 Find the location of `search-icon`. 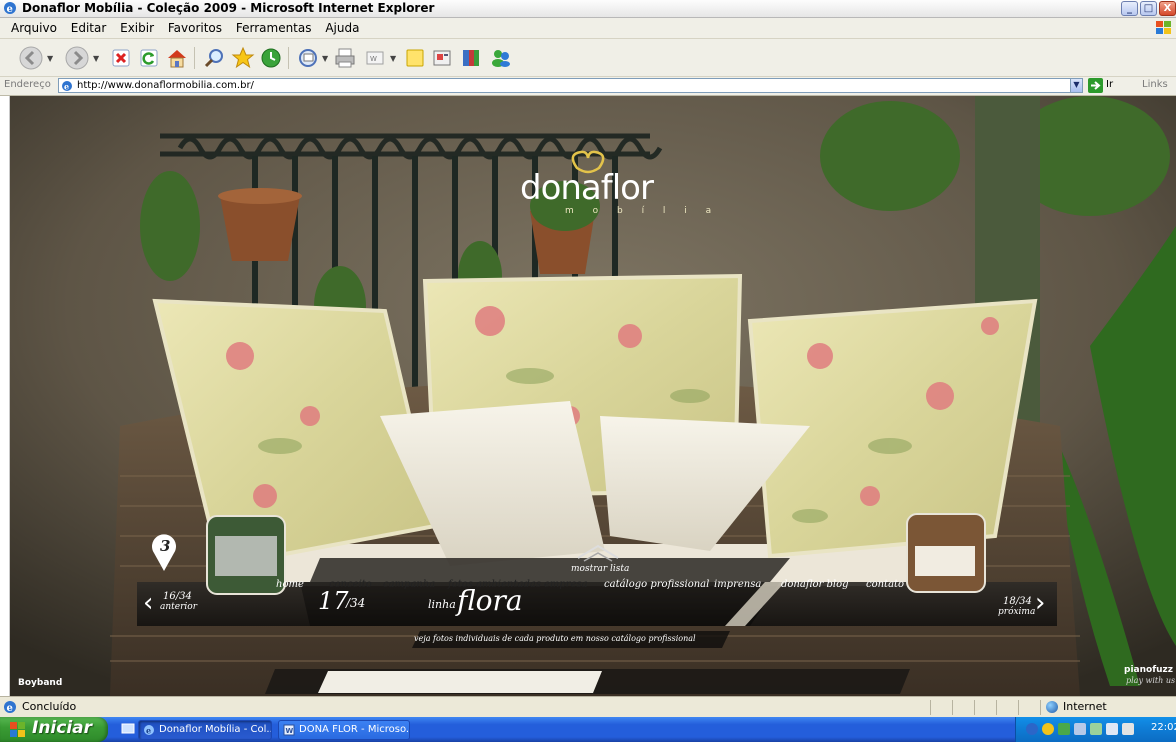

search-icon is located at coordinates (213, 58).